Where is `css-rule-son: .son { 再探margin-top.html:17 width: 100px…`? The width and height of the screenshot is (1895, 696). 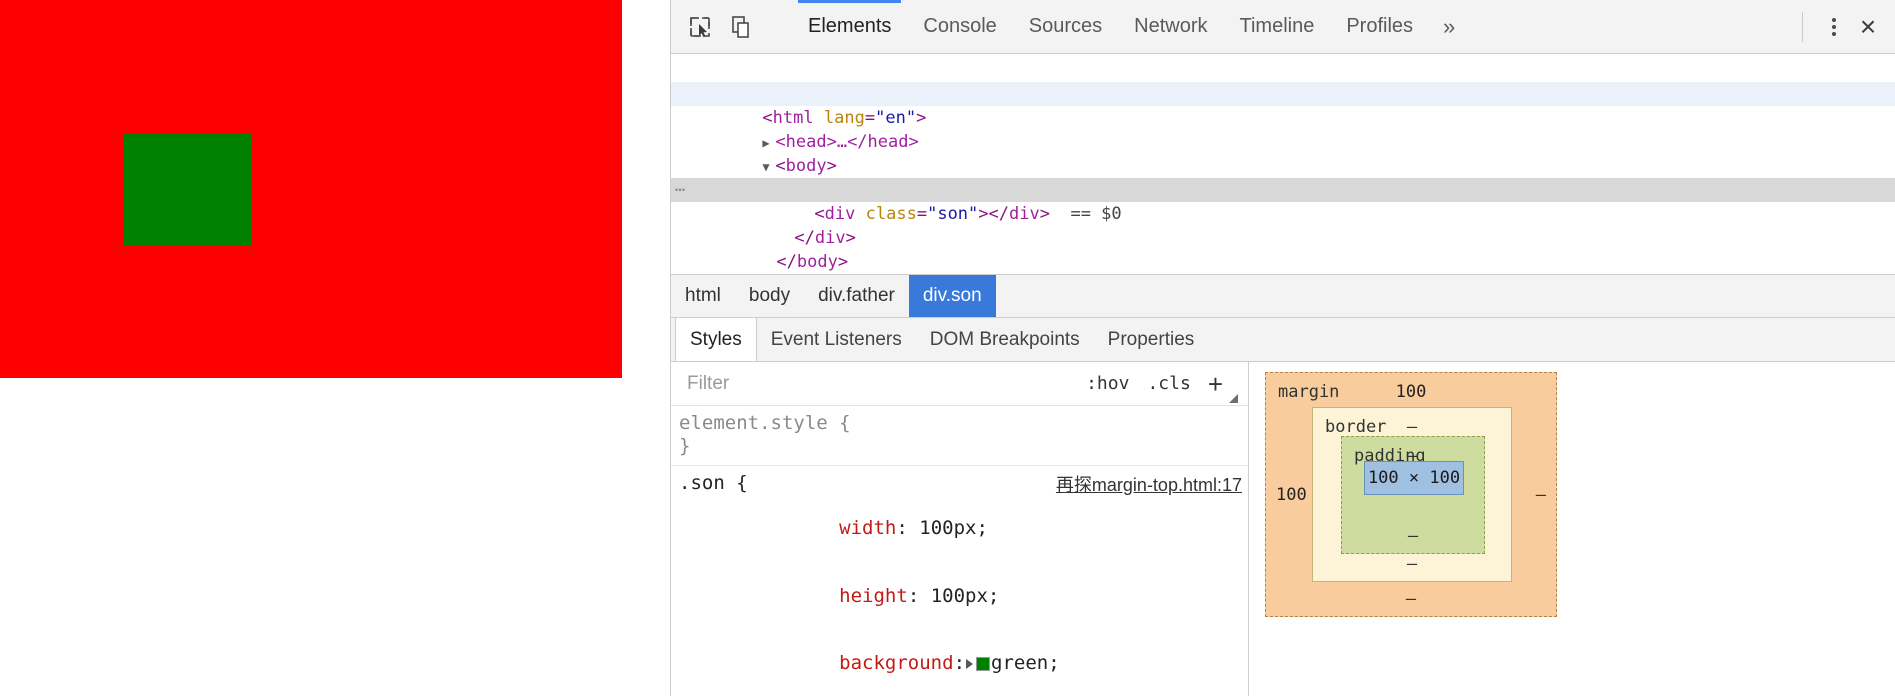 css-rule-son: .son { 再探margin-top.html:17 width: 100px… is located at coordinates (959, 581).